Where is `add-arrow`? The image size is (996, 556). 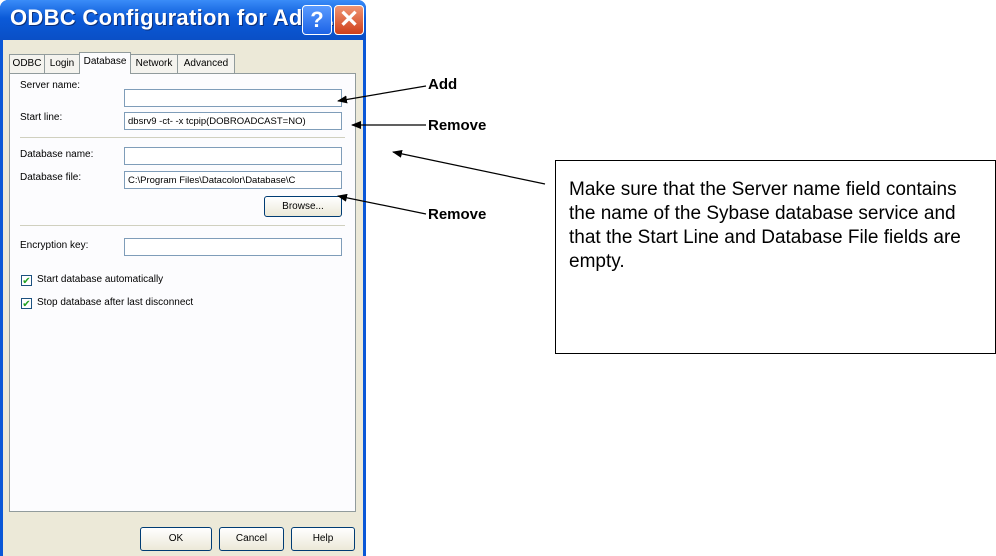
add-arrow is located at coordinates (382, 94).